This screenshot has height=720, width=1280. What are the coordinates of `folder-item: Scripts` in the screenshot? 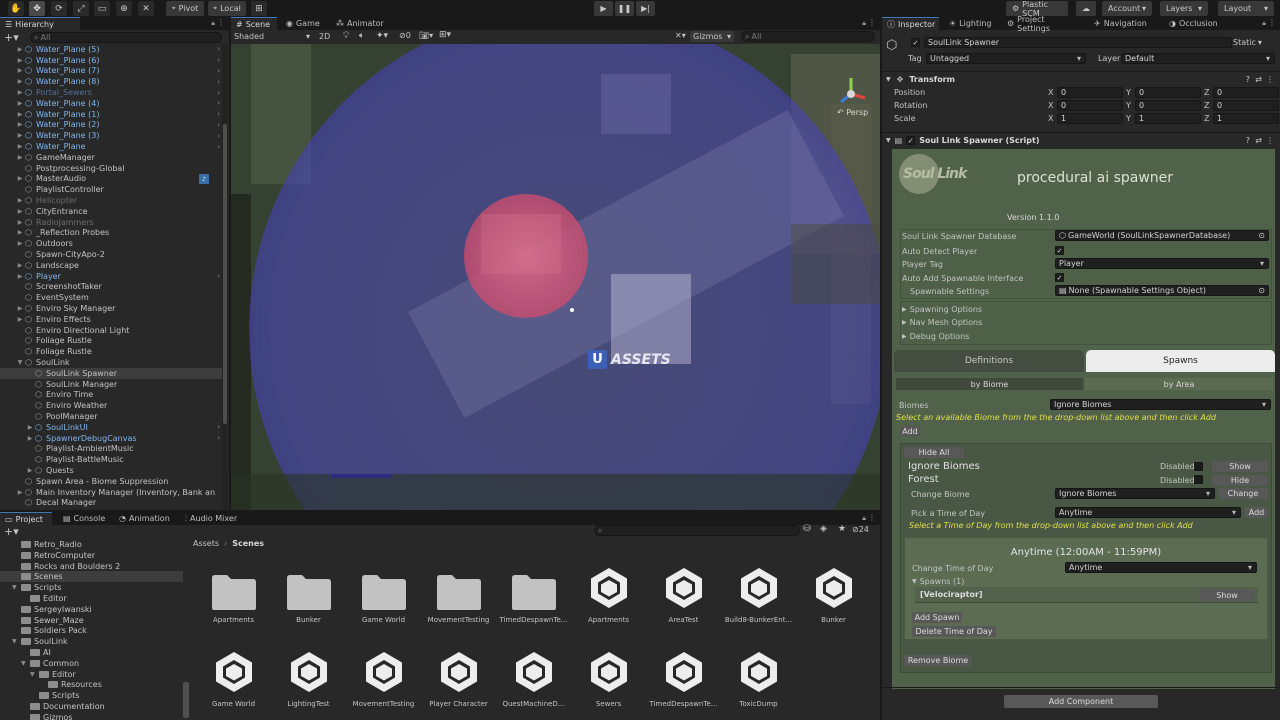 It's located at (91, 695).